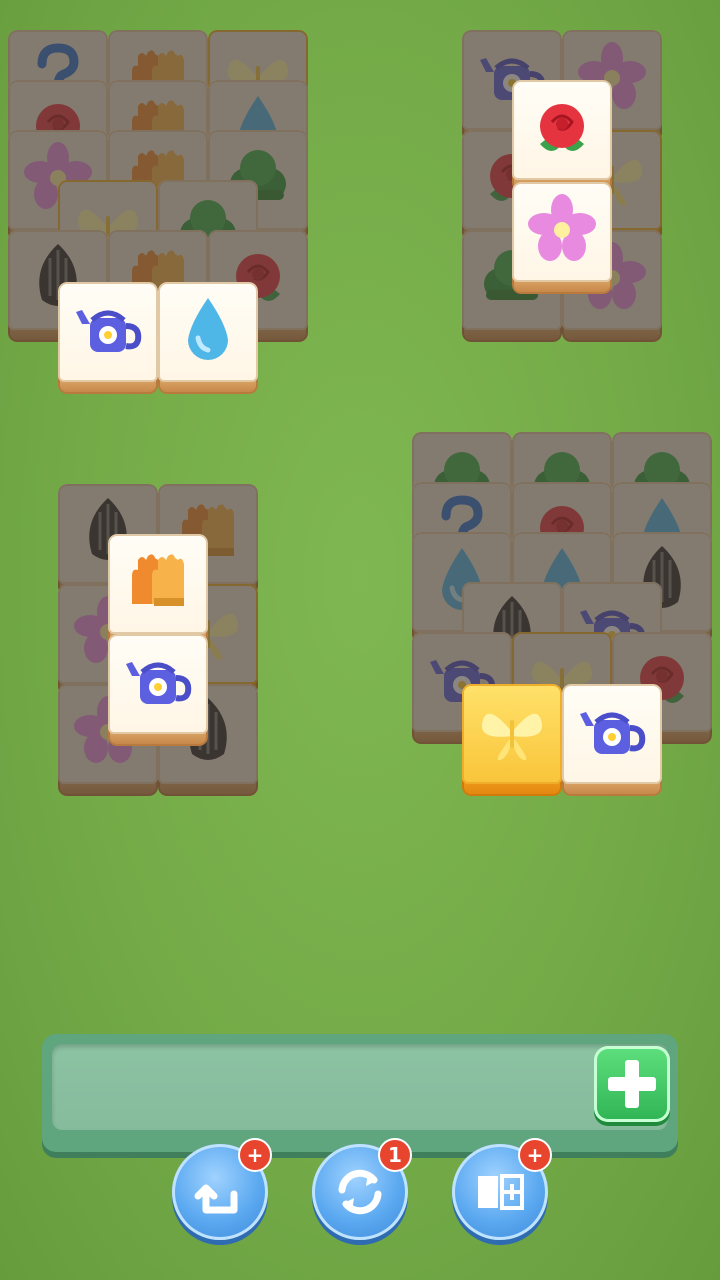  I want to click on tile-rose, so click(562, 136).